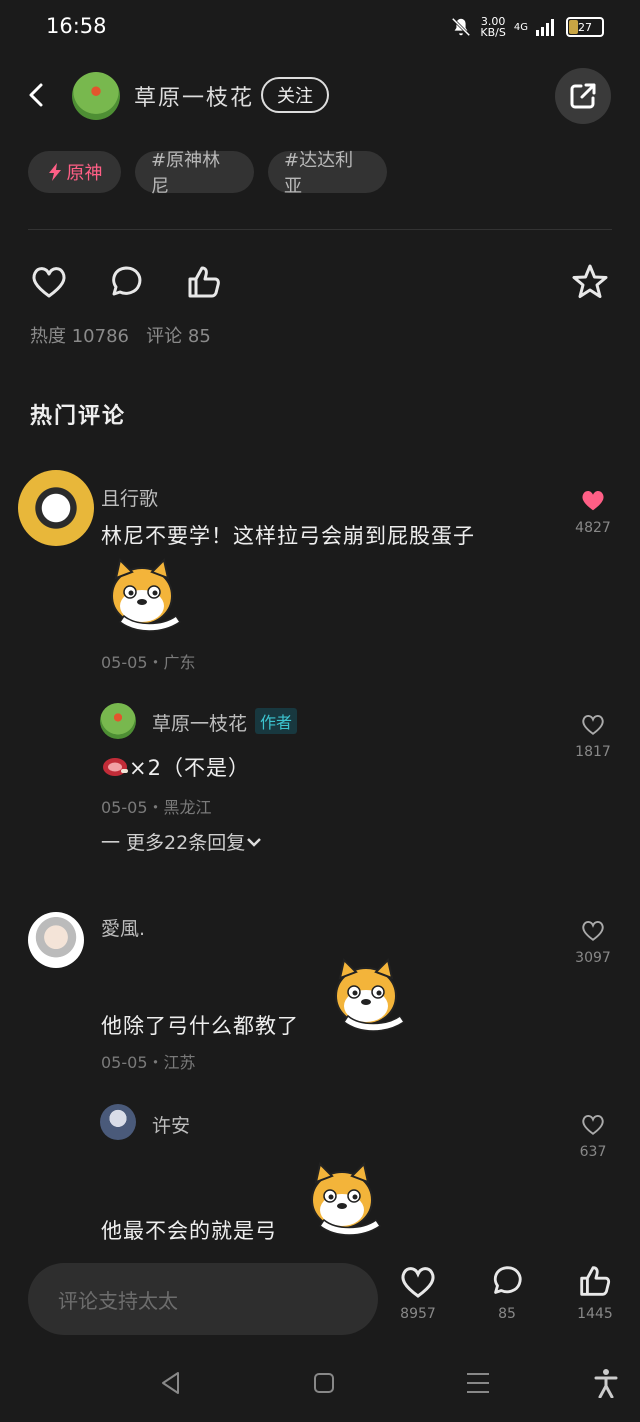 Image resolution: width=640 pixels, height=1422 pixels. What do you see at coordinates (175, 767) in the screenshot?
I see `reply-text: ×2（不是）` at bounding box center [175, 767].